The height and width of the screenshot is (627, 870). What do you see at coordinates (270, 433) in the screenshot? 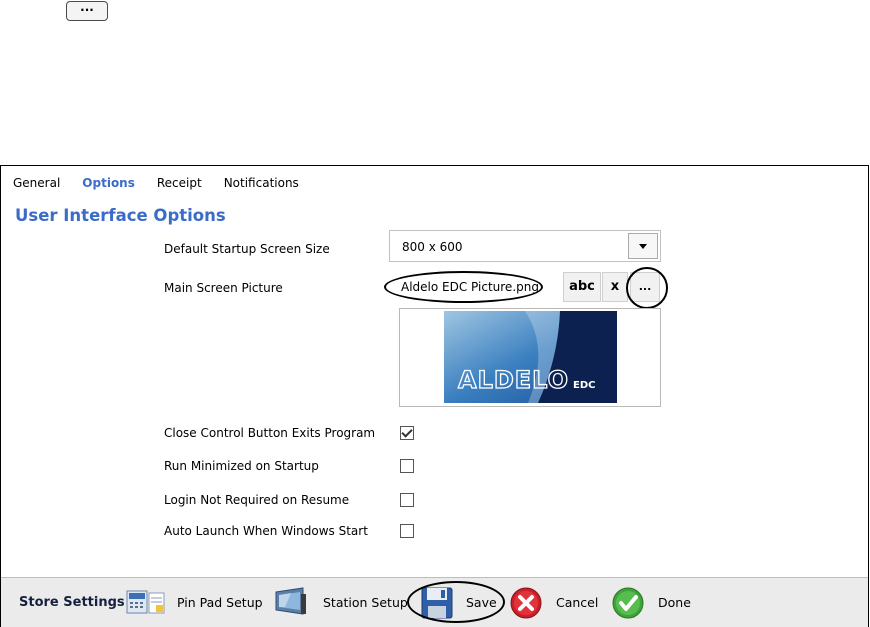
I see `close-exits-label: Close Control Button Exits Program` at bounding box center [270, 433].